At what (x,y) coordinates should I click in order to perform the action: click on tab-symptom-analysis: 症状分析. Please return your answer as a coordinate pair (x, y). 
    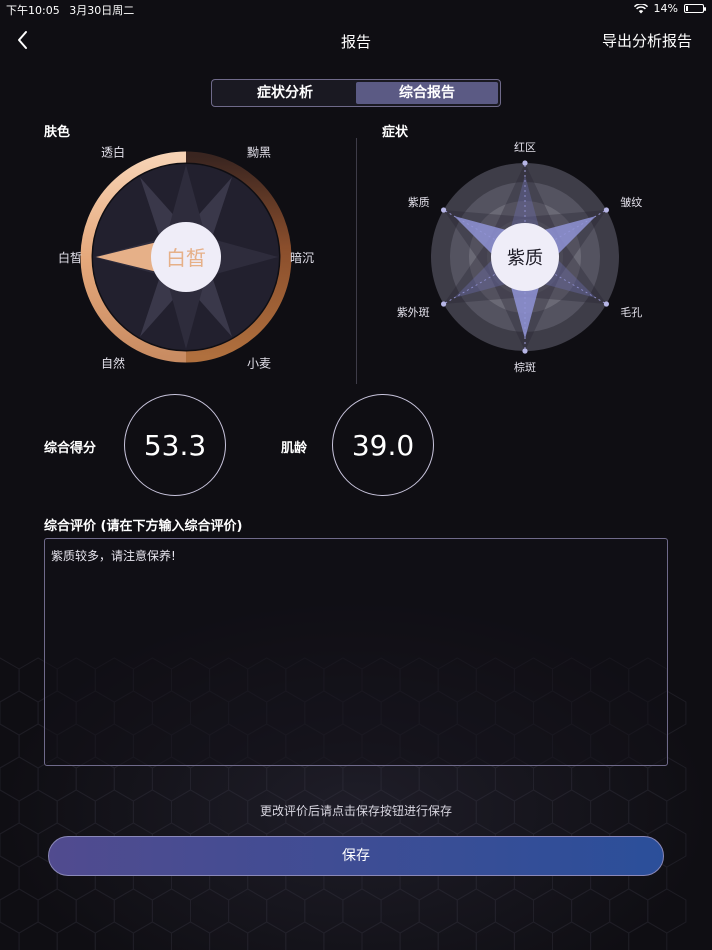
    Looking at the image, I should click on (285, 93).